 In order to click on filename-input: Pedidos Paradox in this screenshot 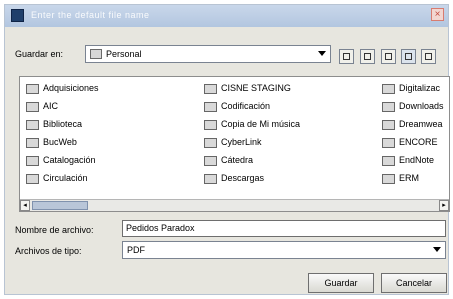, I will do `click(284, 228)`.